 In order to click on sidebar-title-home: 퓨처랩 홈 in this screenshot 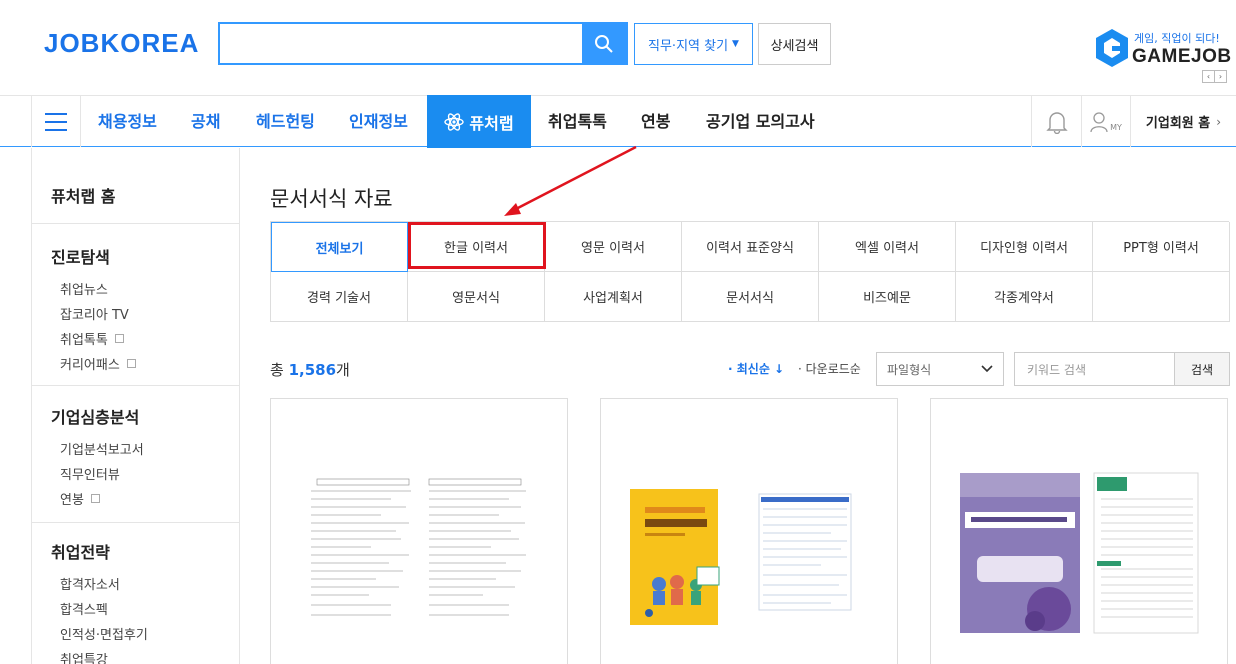, I will do `click(145, 195)`.